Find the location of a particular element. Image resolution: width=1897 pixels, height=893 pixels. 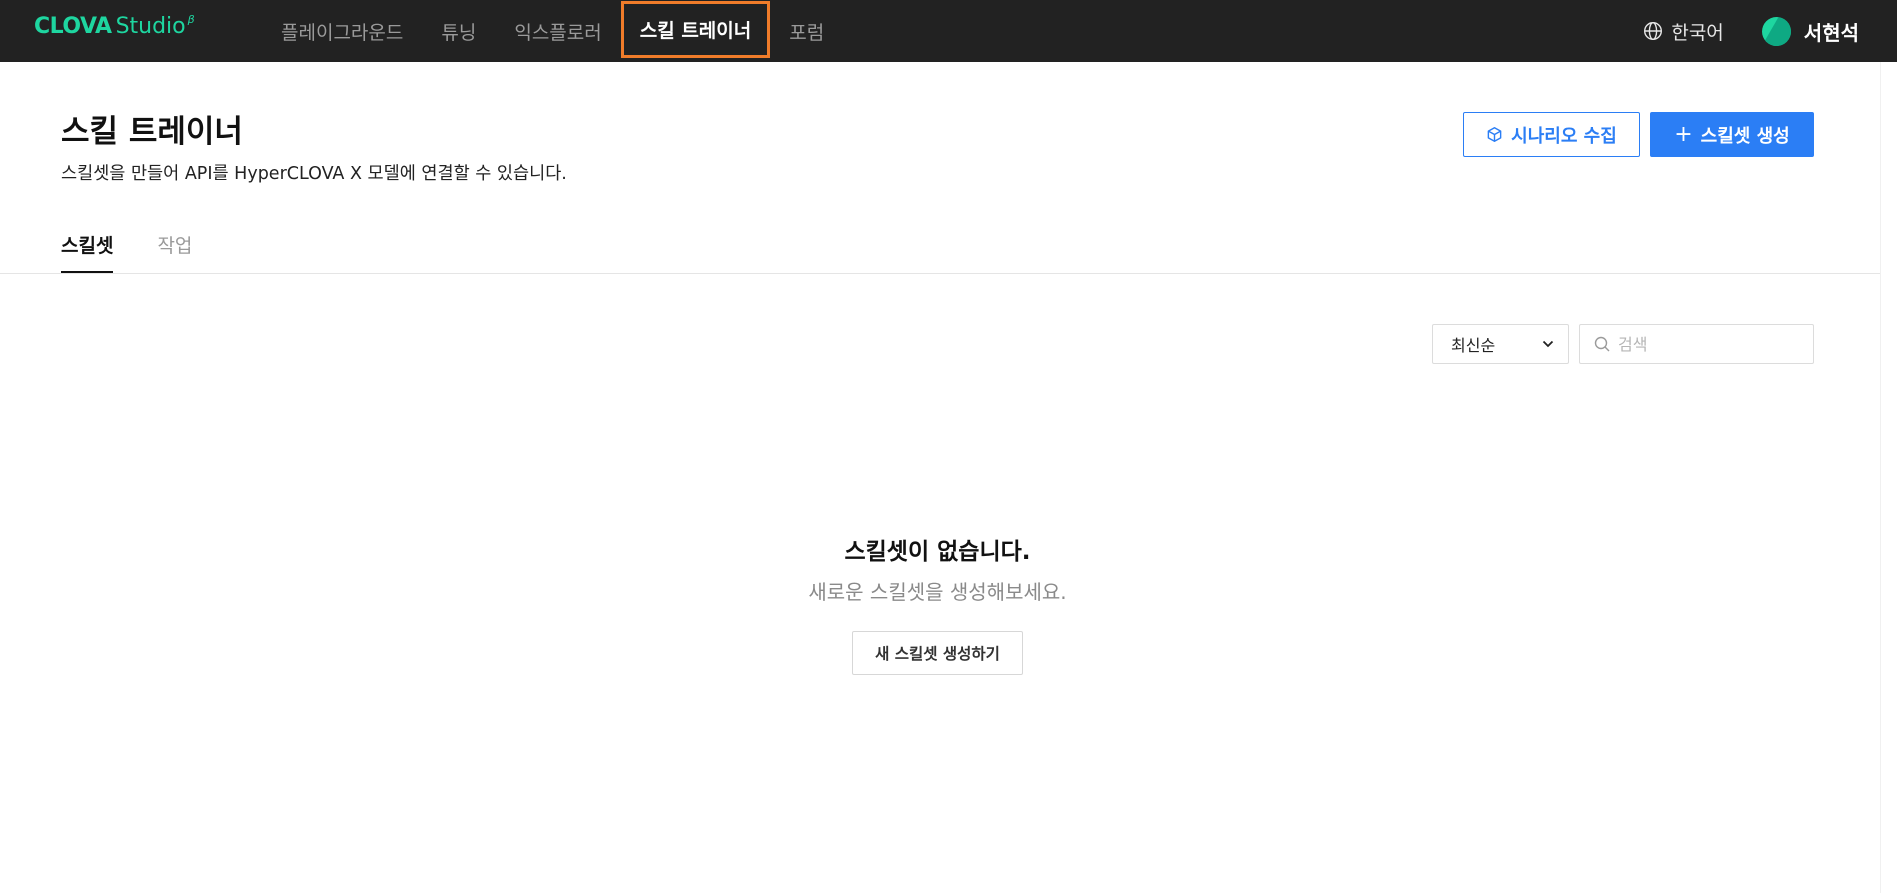

clova-studio-logo: CLOVA Studio β is located at coordinates (114, 26).